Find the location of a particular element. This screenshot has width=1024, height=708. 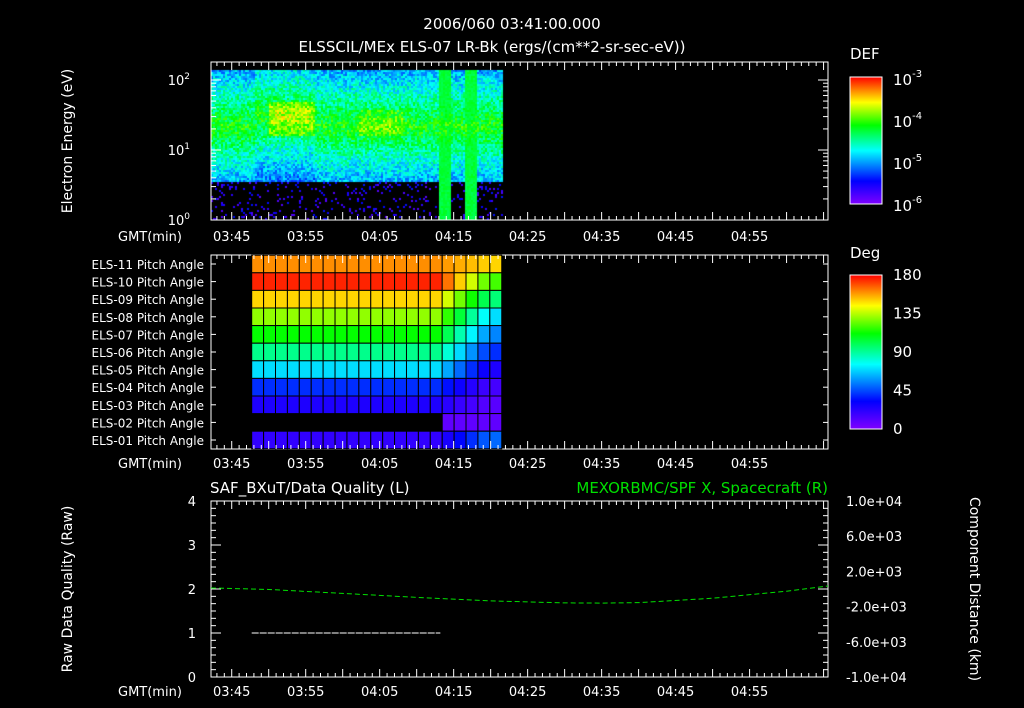

left-y-tick-label: 0 is located at coordinates (192, 678).